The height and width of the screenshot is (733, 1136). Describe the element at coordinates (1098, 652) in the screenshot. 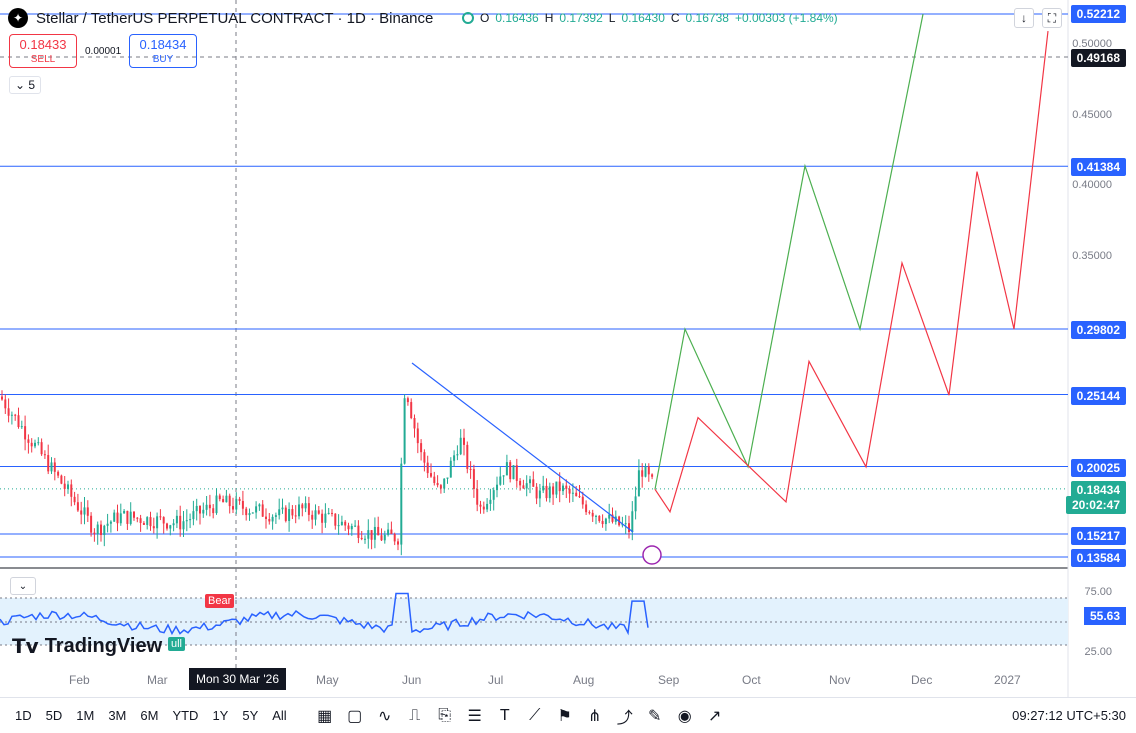

I see `rsi-level-25: 25.00` at that location.